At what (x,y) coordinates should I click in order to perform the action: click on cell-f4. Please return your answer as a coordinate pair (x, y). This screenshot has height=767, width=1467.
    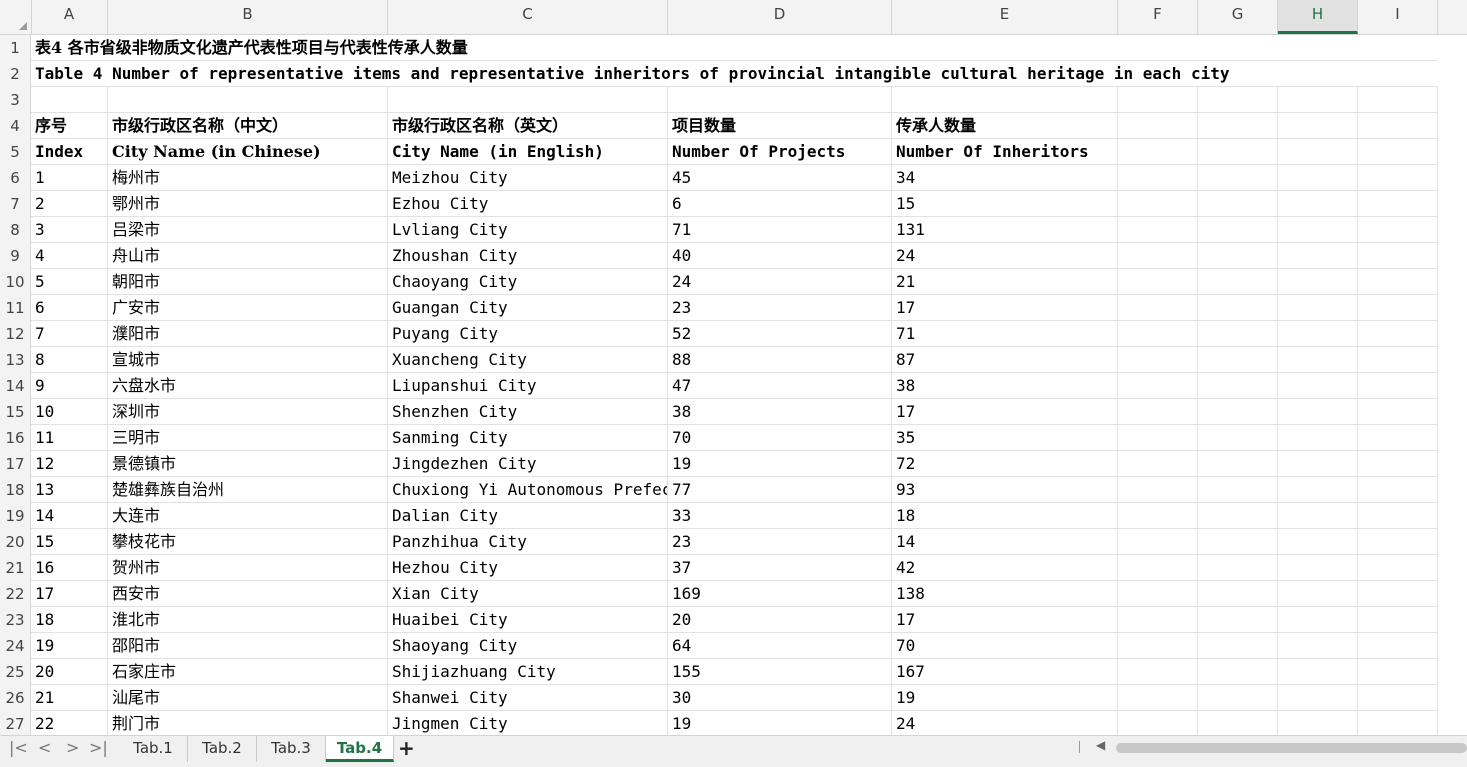
    Looking at the image, I should click on (1158, 126).